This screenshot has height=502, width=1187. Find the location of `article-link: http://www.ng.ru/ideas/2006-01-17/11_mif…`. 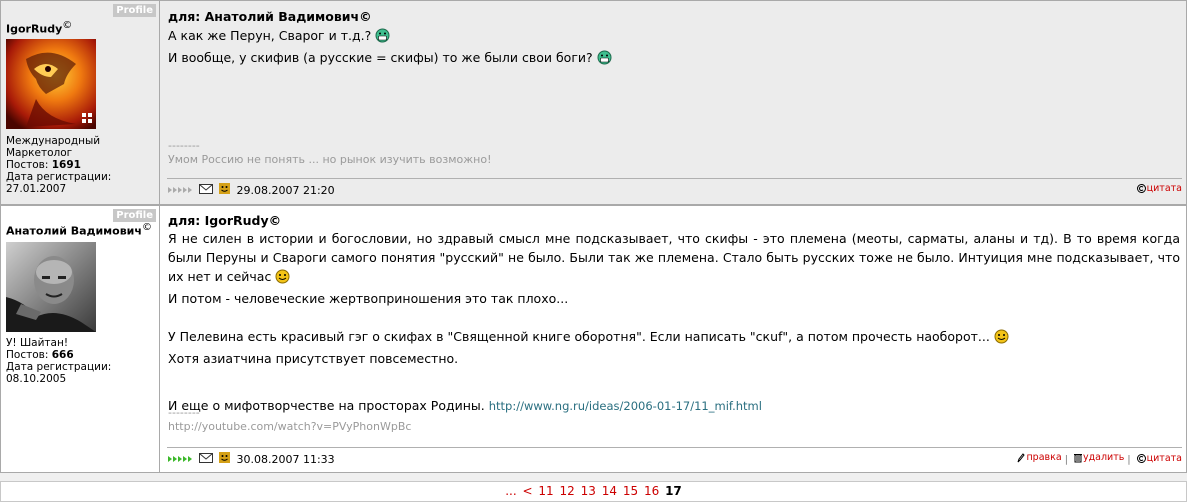

article-link: http://www.ng.ru/ideas/2006-01-17/11_mif… is located at coordinates (625, 406).